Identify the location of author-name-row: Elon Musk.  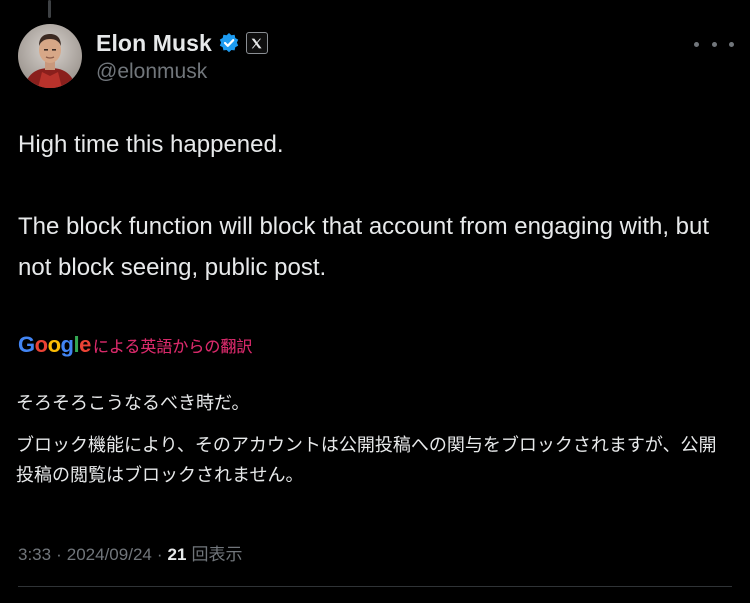
(182, 43).